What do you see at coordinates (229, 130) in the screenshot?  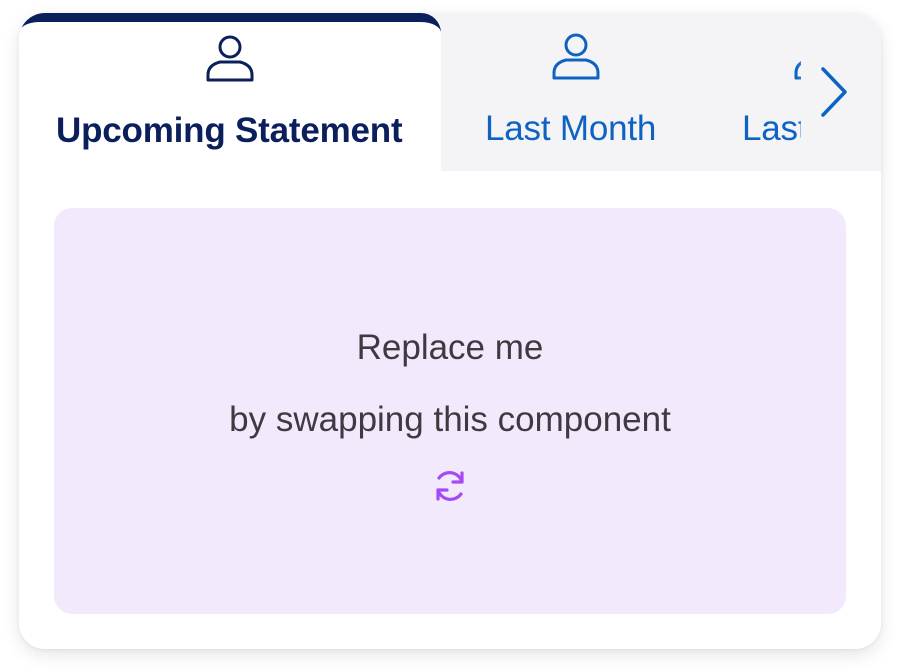 I see `tab-label: Upcoming Statement` at bounding box center [229, 130].